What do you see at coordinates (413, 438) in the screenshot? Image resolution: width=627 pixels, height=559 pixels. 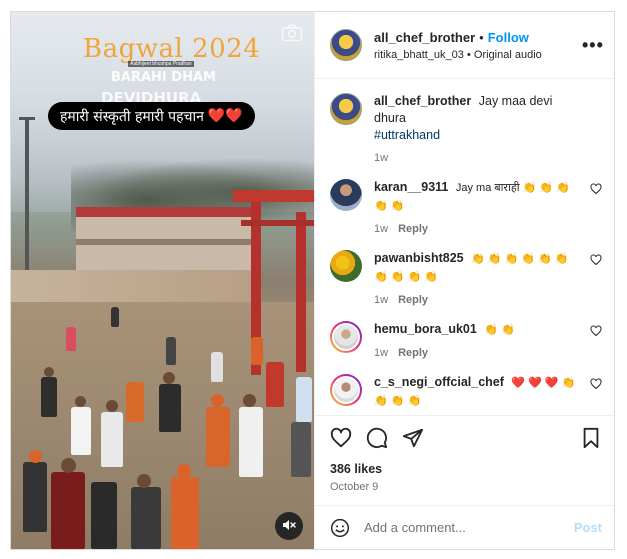 I see `share-paper-plane-icon` at bounding box center [413, 438].